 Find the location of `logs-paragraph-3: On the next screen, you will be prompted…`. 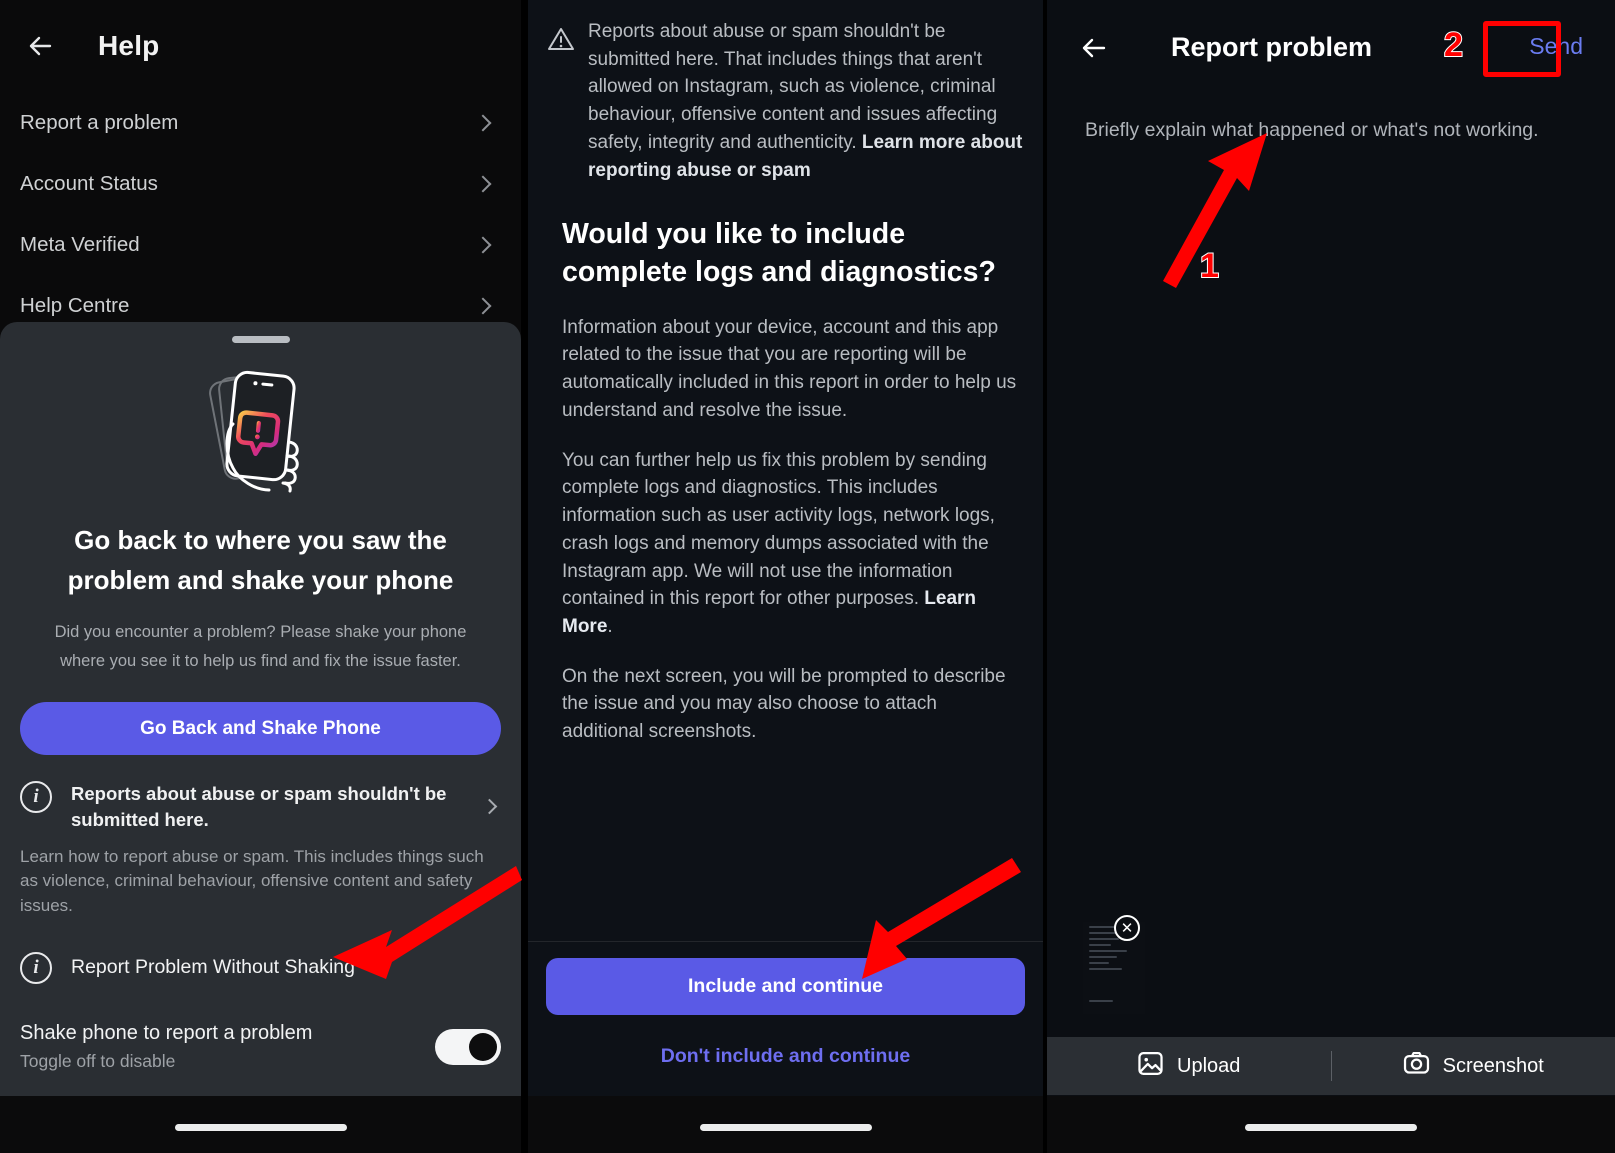

logs-paragraph-3: On the next screen, you will be prompted… is located at coordinates (784, 704).